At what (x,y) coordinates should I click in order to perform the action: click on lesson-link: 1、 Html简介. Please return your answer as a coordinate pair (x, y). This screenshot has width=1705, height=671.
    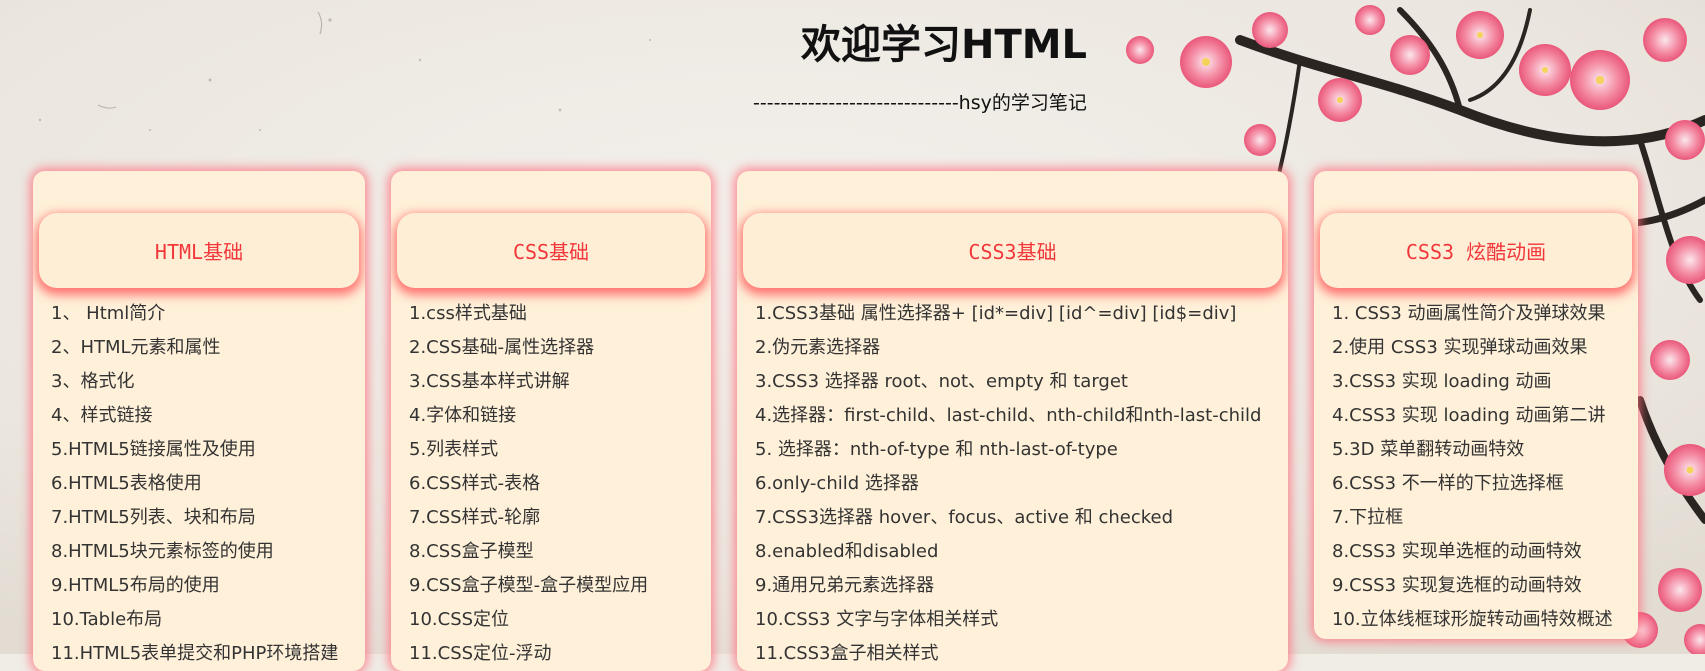
    Looking at the image, I should click on (194, 314).